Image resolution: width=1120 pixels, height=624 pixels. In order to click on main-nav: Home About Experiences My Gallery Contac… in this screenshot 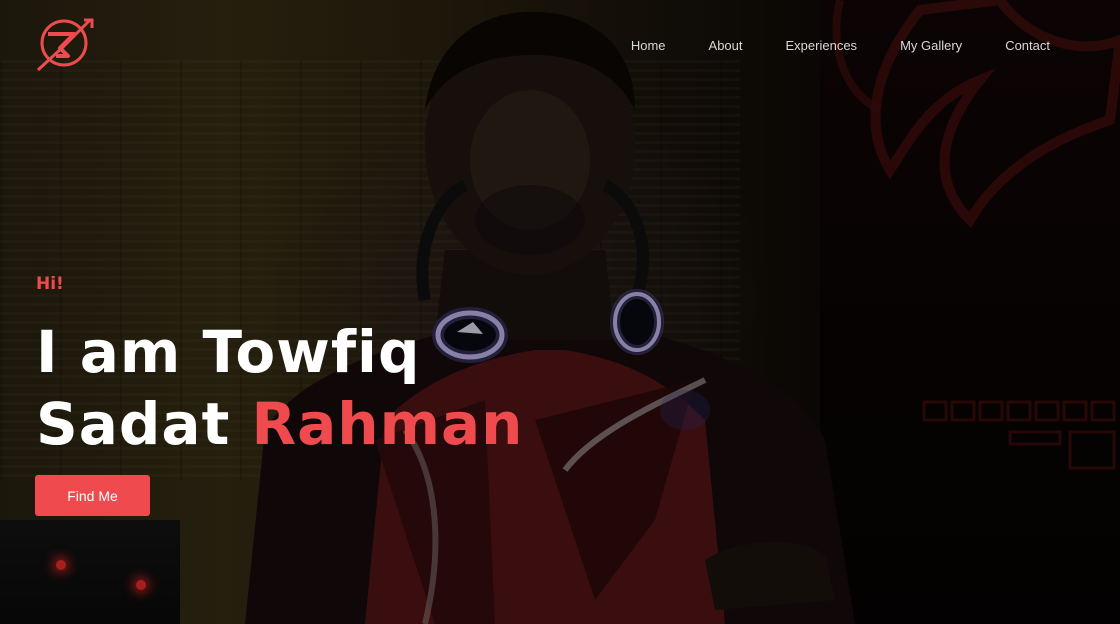, I will do `click(819, 45)`.